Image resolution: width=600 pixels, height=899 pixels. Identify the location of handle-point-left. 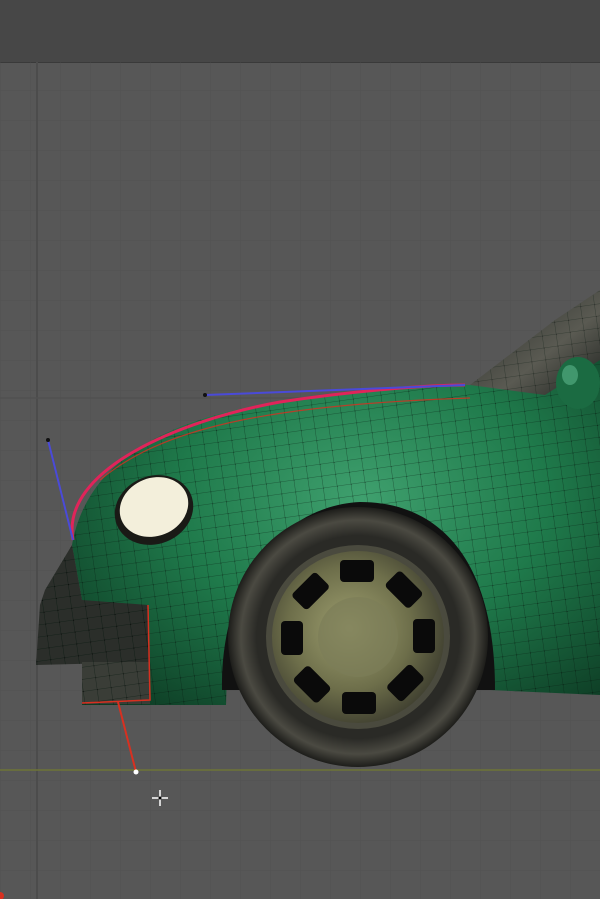
(48, 440).